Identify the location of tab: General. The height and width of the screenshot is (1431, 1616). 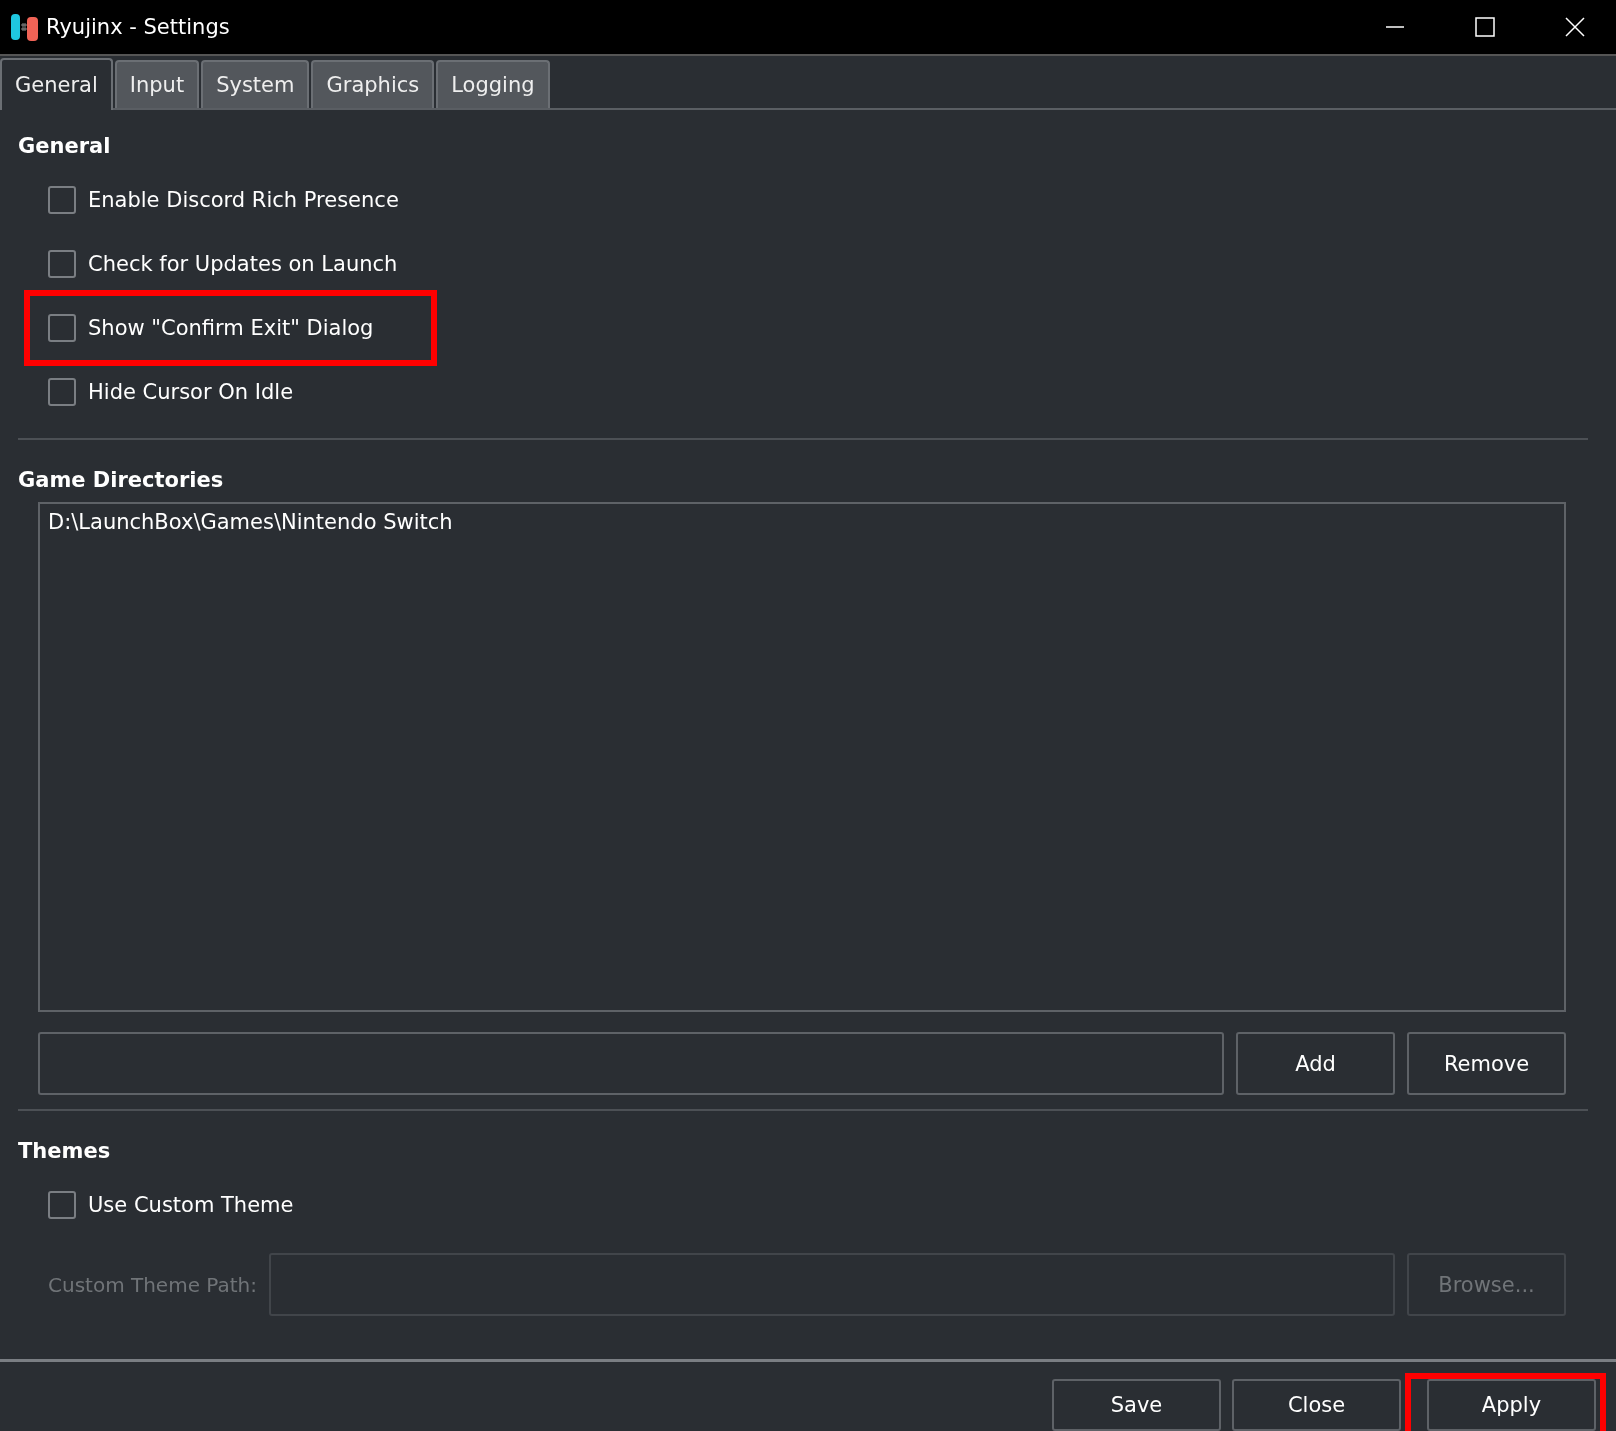
(56, 84).